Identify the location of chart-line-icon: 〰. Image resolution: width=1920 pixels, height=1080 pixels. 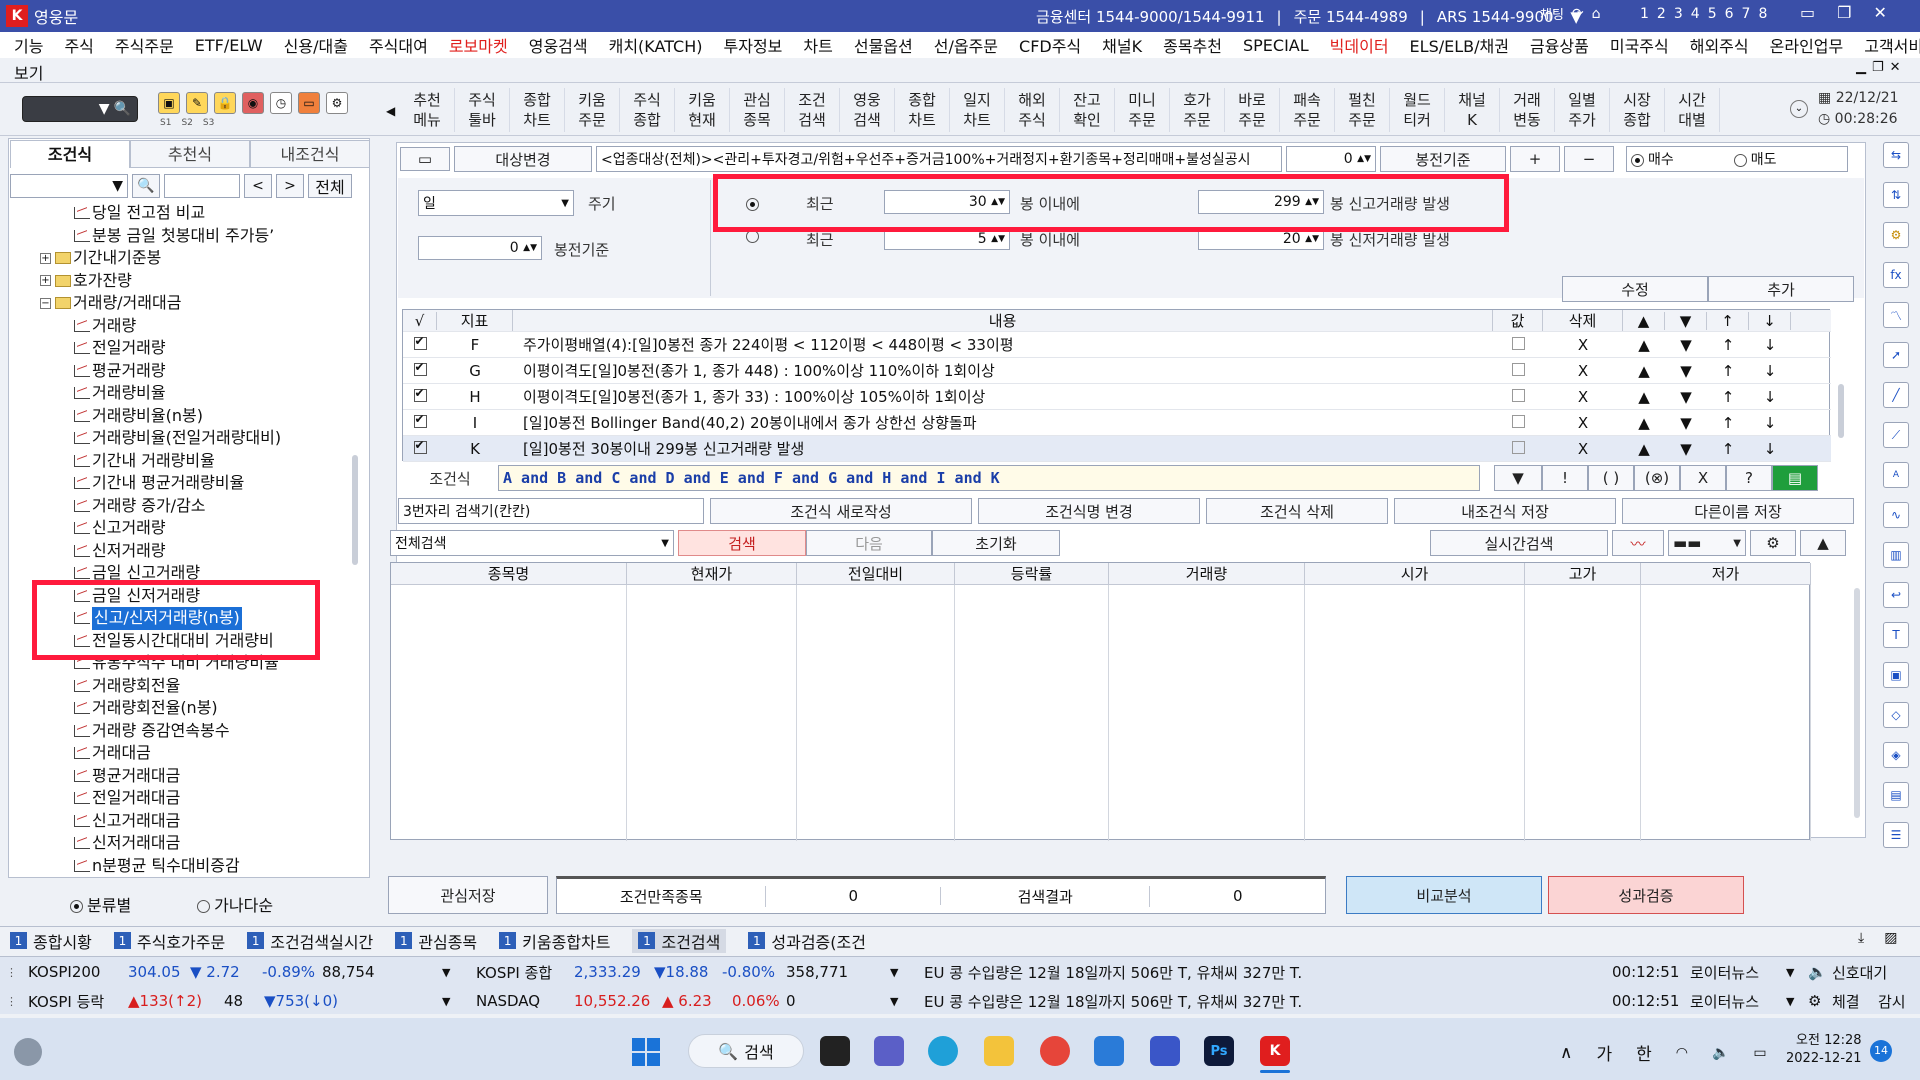
(1638, 543).